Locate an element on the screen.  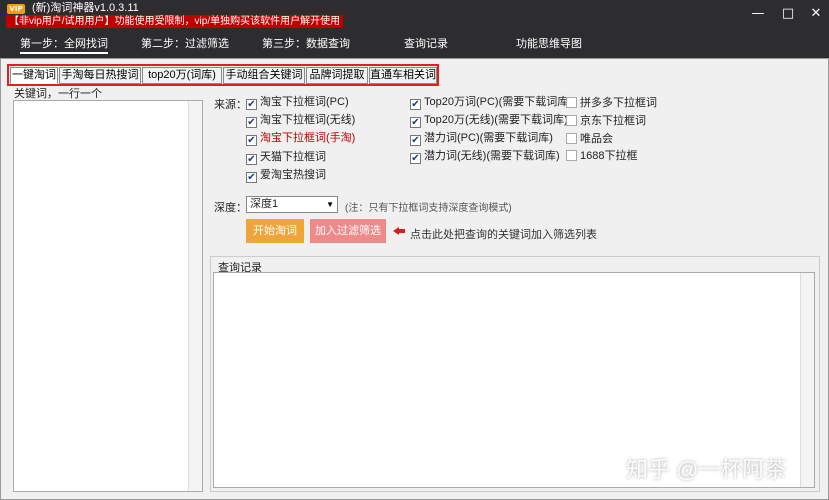
query-log-scrollbar is located at coordinates (807, 380).